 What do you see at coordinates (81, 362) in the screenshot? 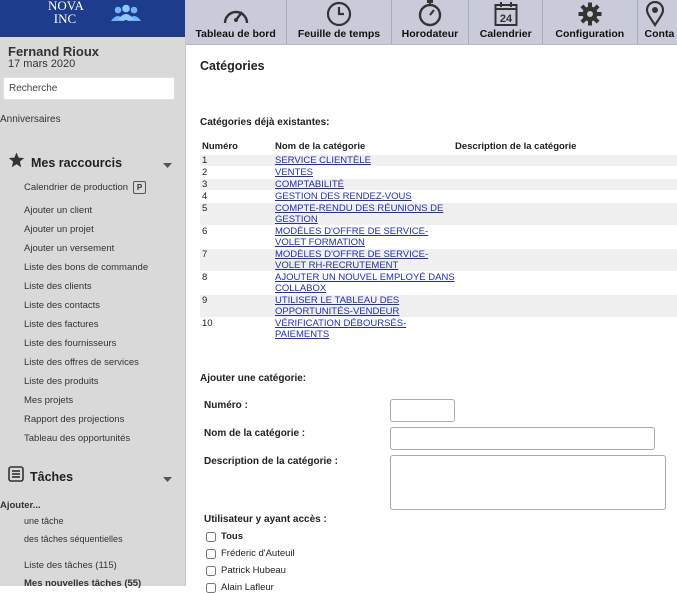
I see `shortcut-offres-services: Liste des offres de services` at bounding box center [81, 362].